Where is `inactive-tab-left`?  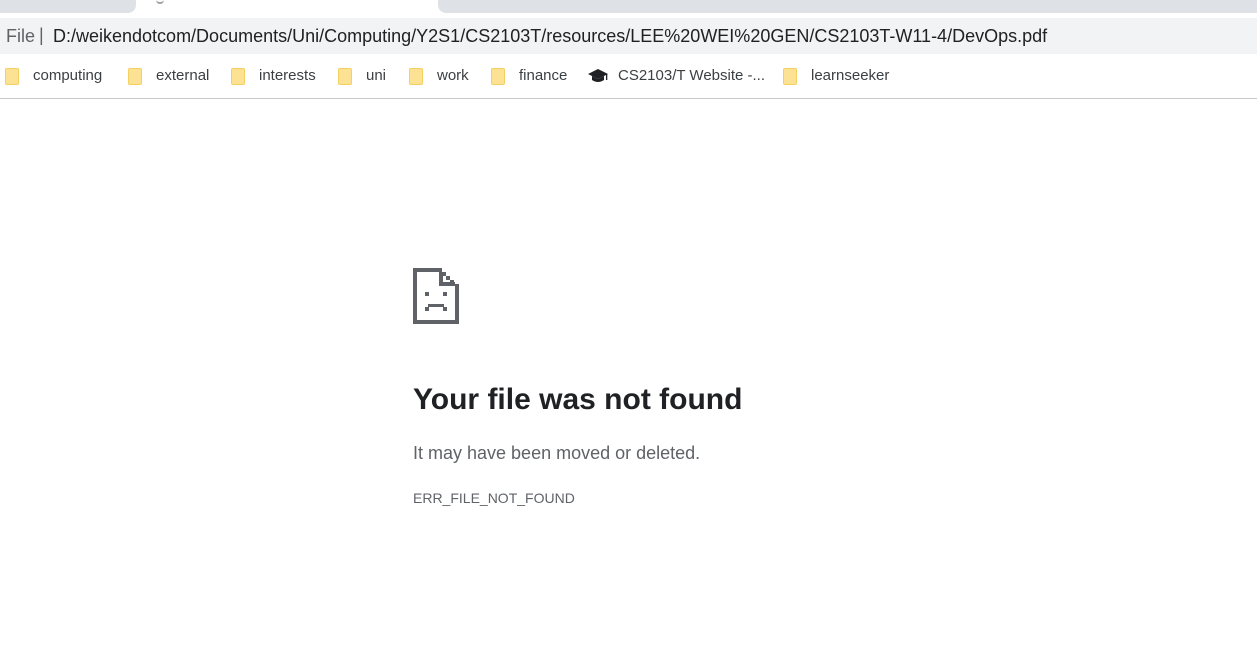
inactive-tab-left is located at coordinates (68, 6).